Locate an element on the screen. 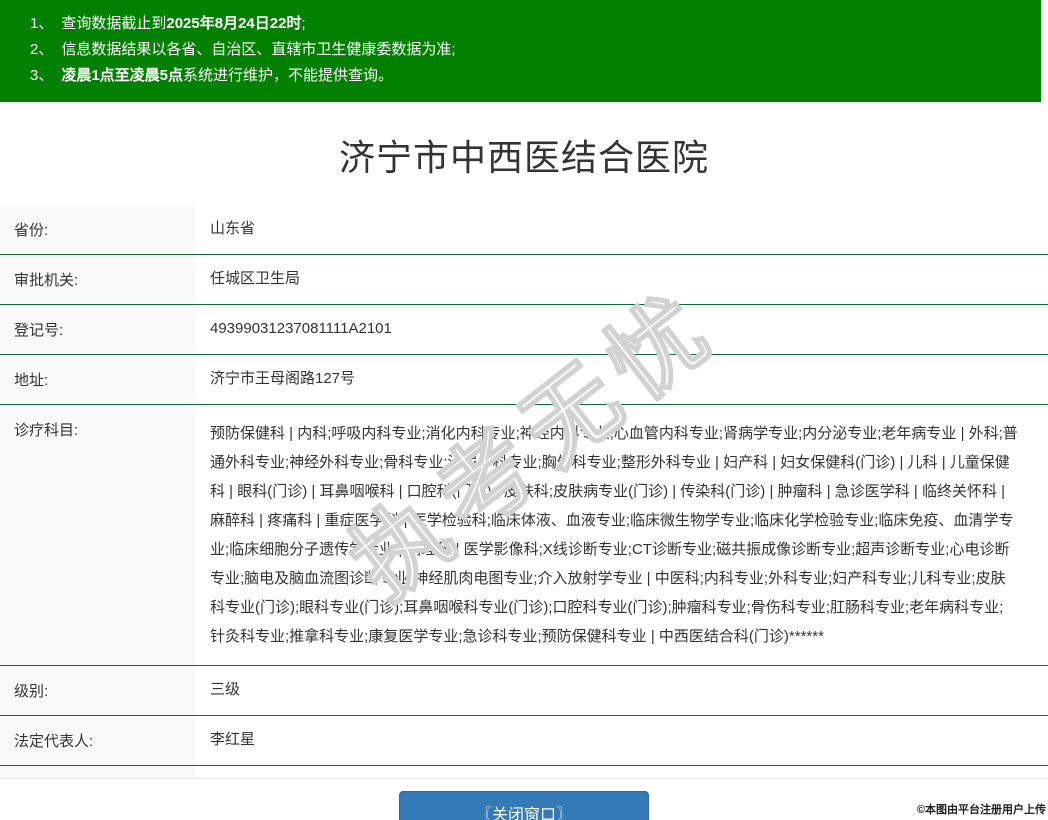  field-label: 级别: is located at coordinates (97, 690).